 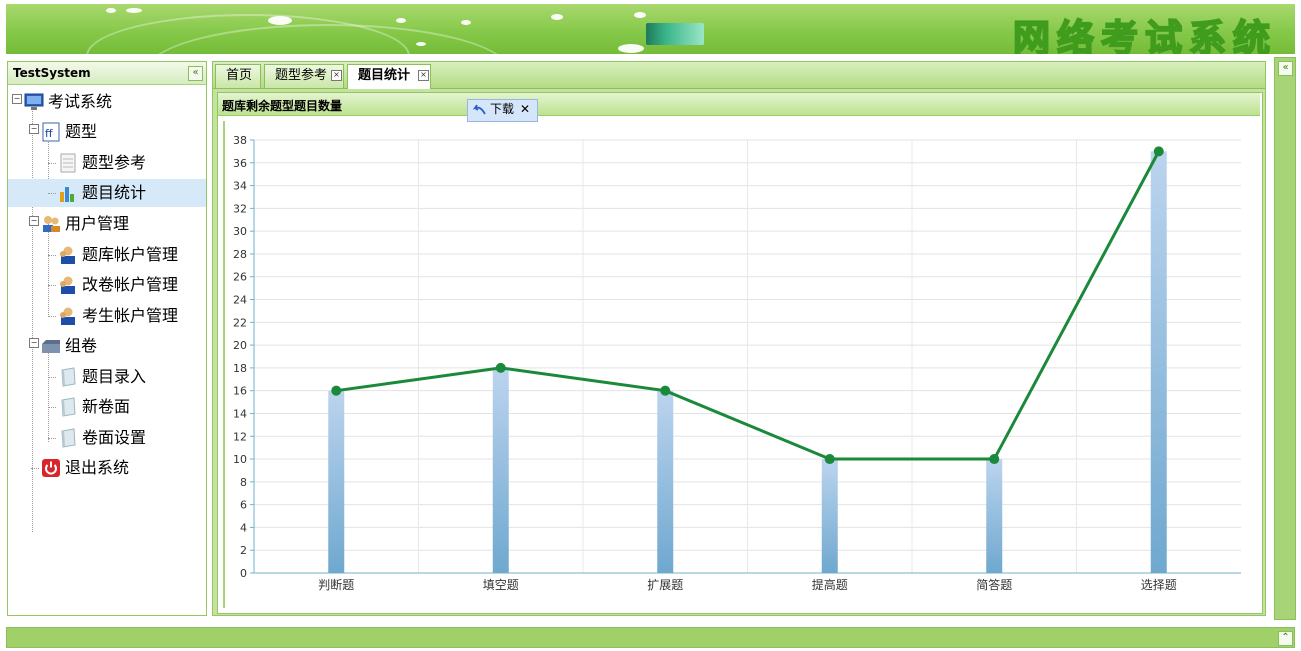 I want to click on bottom-bar: ⌃, so click(x=650, y=637).